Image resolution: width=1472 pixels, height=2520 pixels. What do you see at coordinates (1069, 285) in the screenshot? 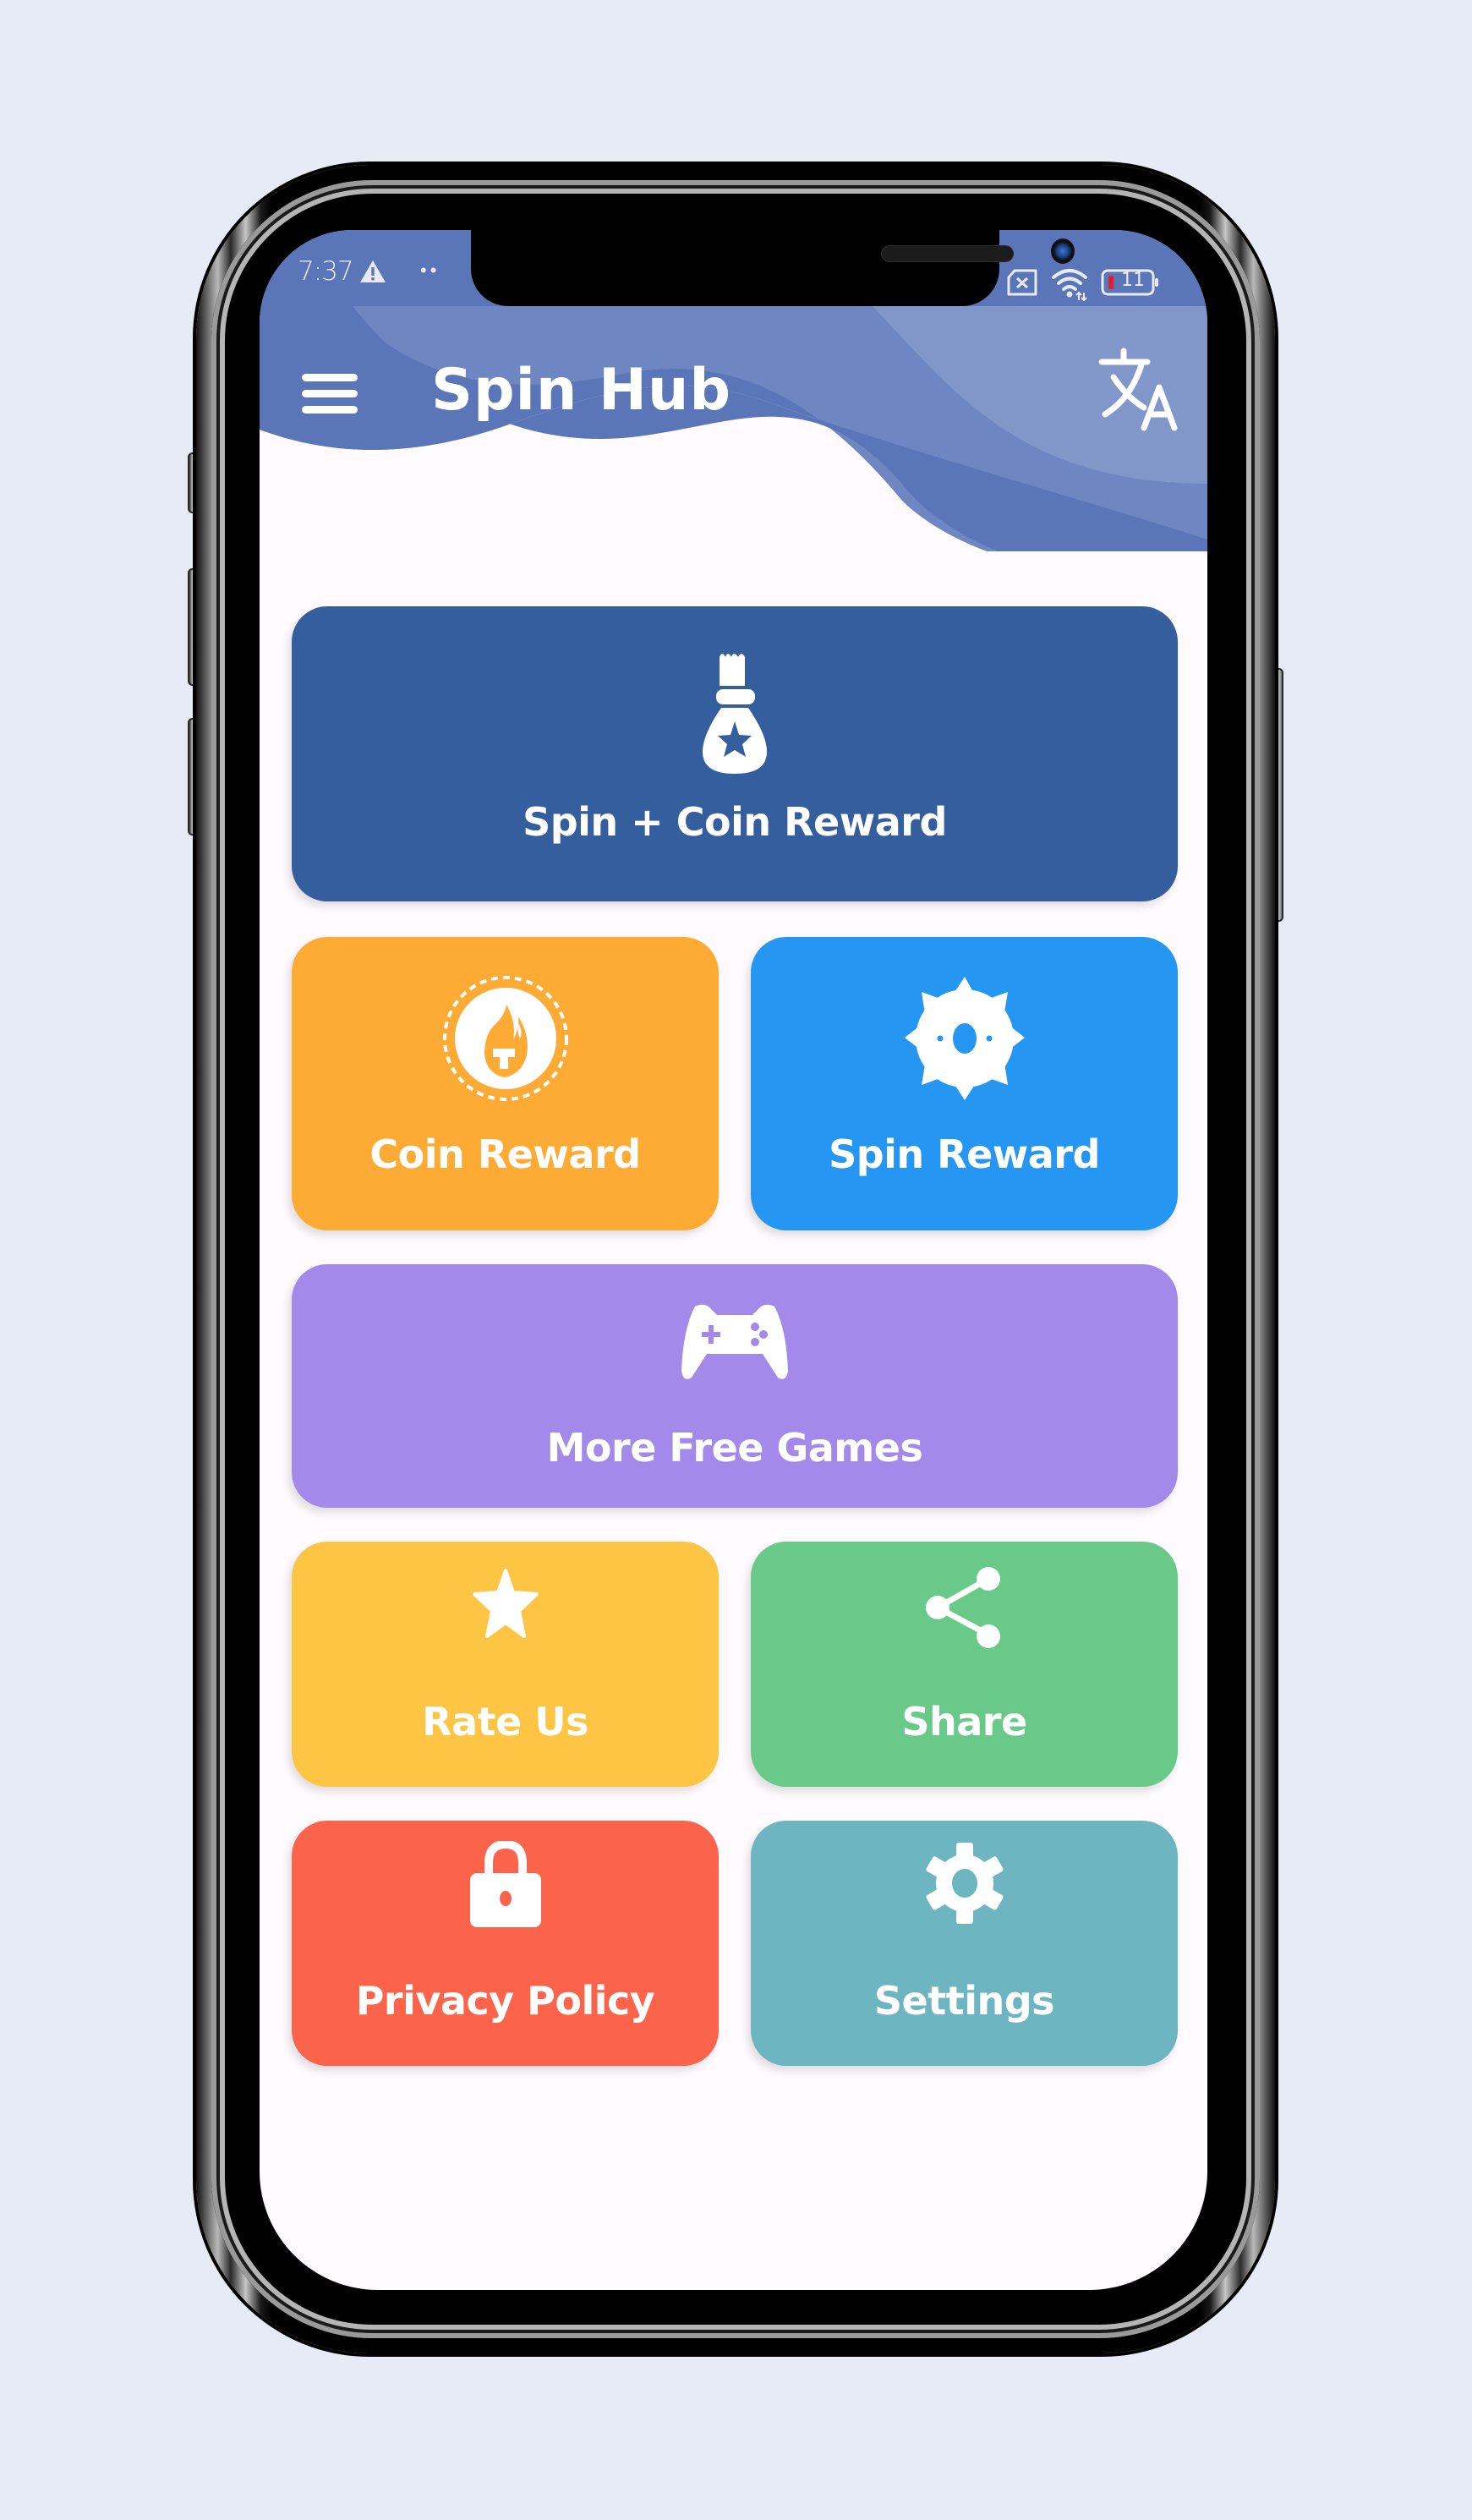
I see `wifi-icon` at bounding box center [1069, 285].